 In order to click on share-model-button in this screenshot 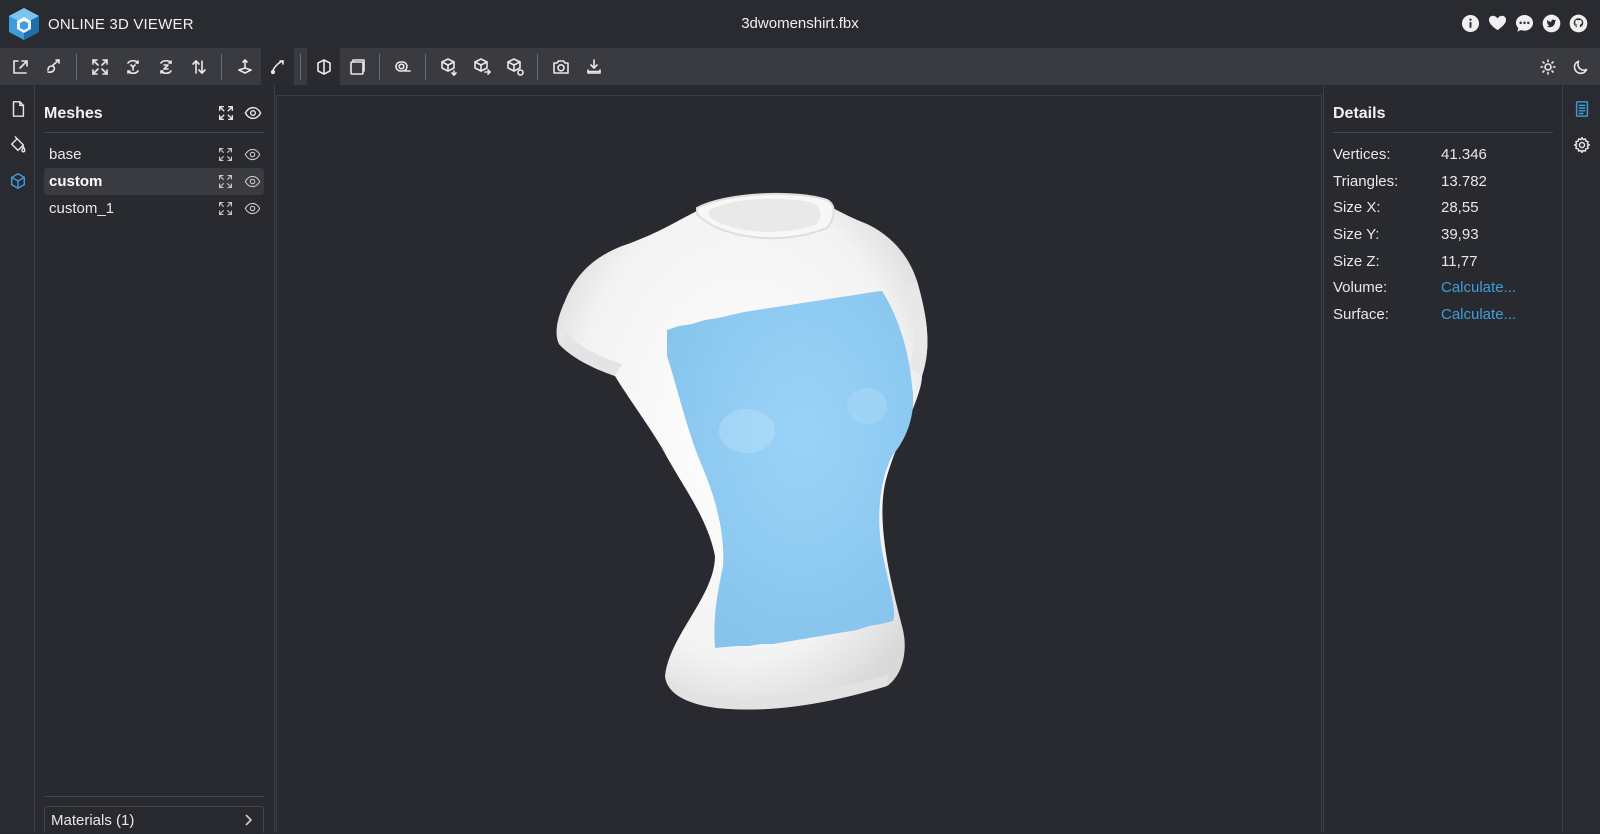, I will do `click(481, 66)`.